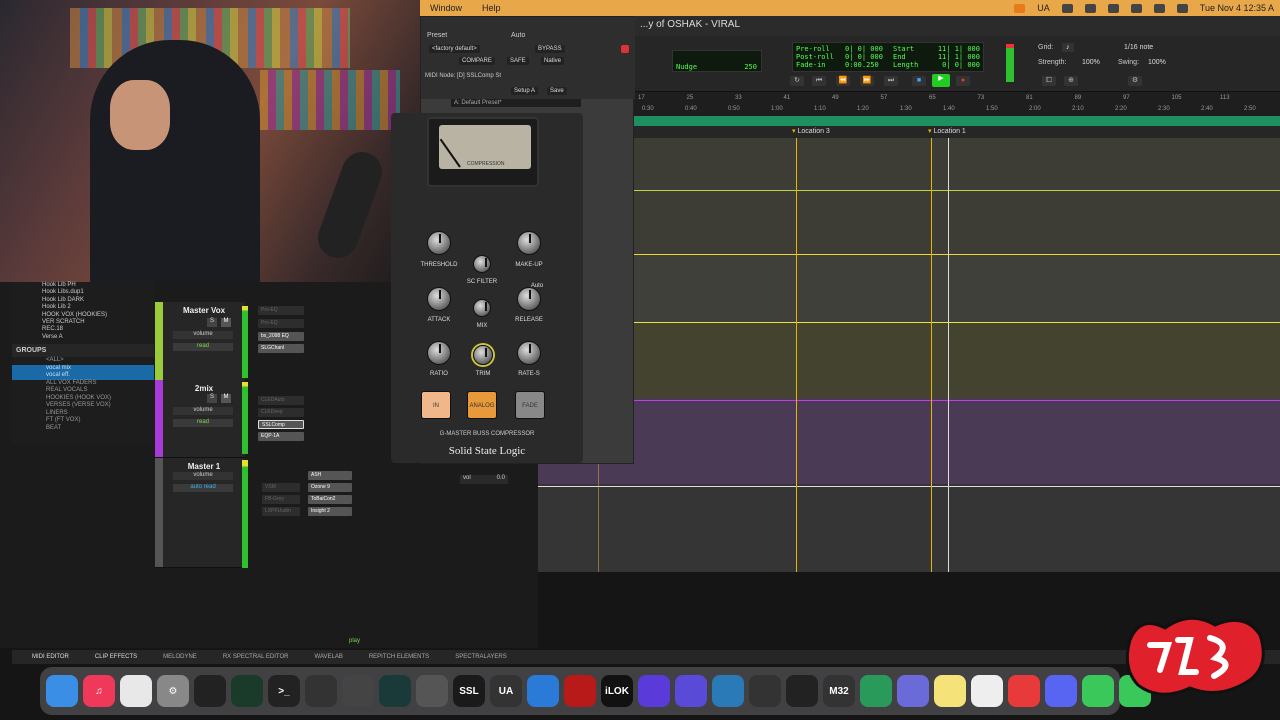 Image resolution: width=1280 pixels, height=720 pixels. Describe the element at coordinates (446, 8) in the screenshot. I see `menu-window: Window` at that location.